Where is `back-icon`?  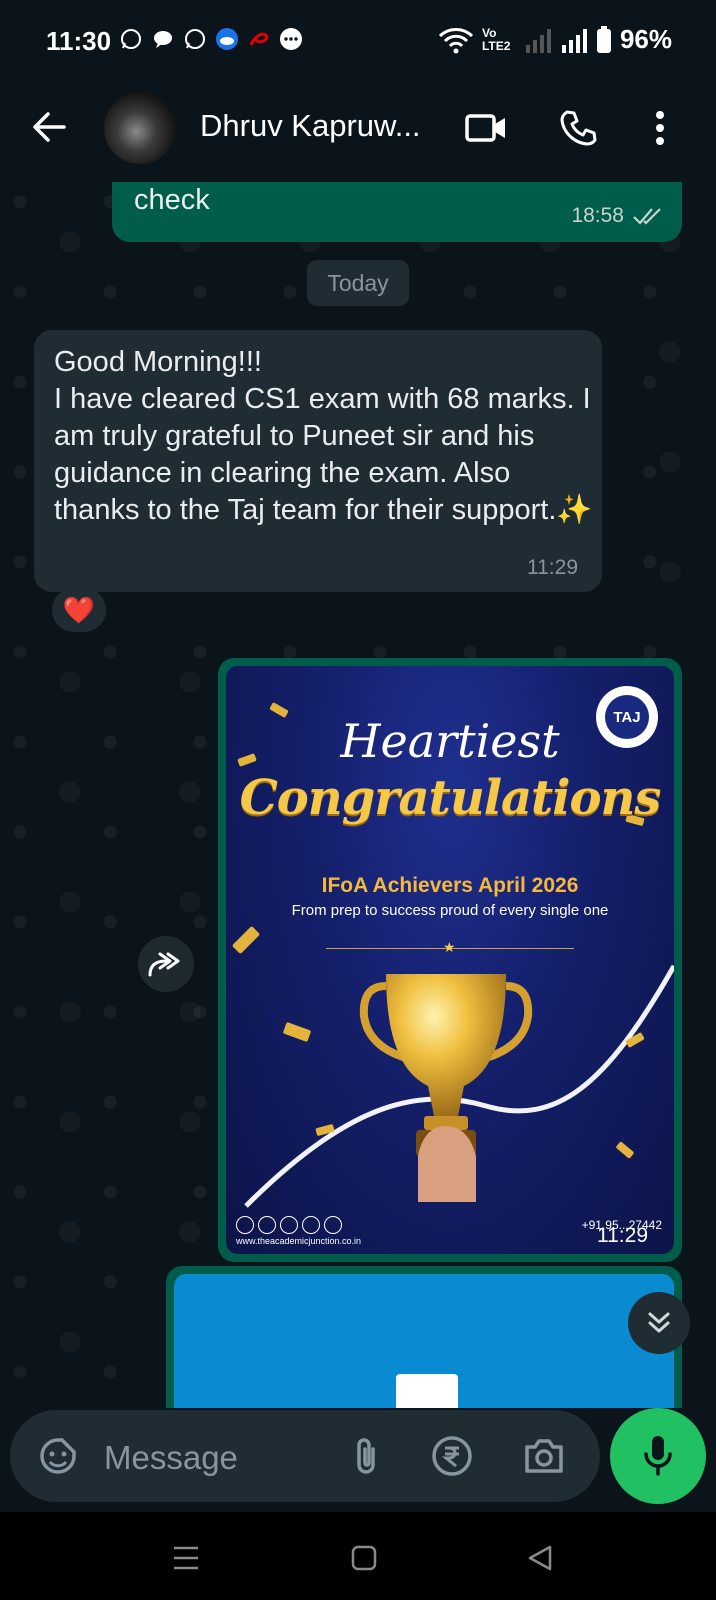
back-icon is located at coordinates (540, 1558).